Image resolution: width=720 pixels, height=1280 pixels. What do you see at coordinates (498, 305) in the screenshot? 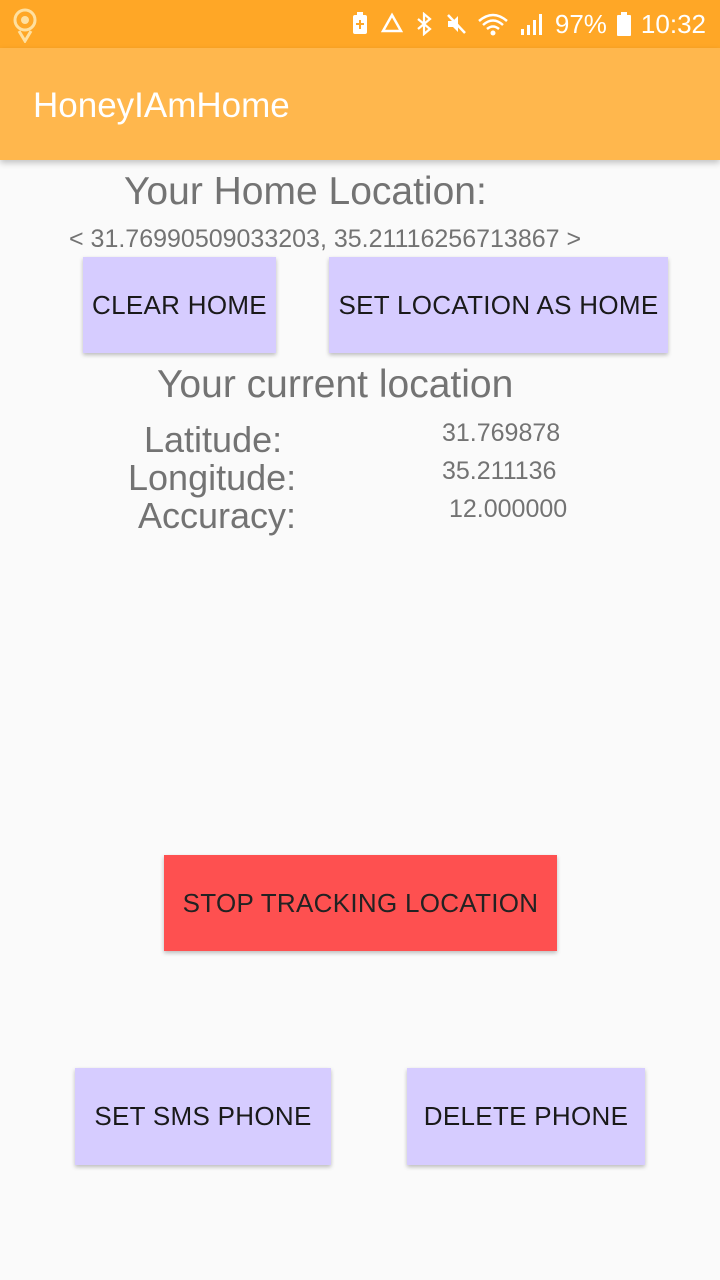
I see `set-location-as-home-button: SET LOCATION AS HOME` at bounding box center [498, 305].